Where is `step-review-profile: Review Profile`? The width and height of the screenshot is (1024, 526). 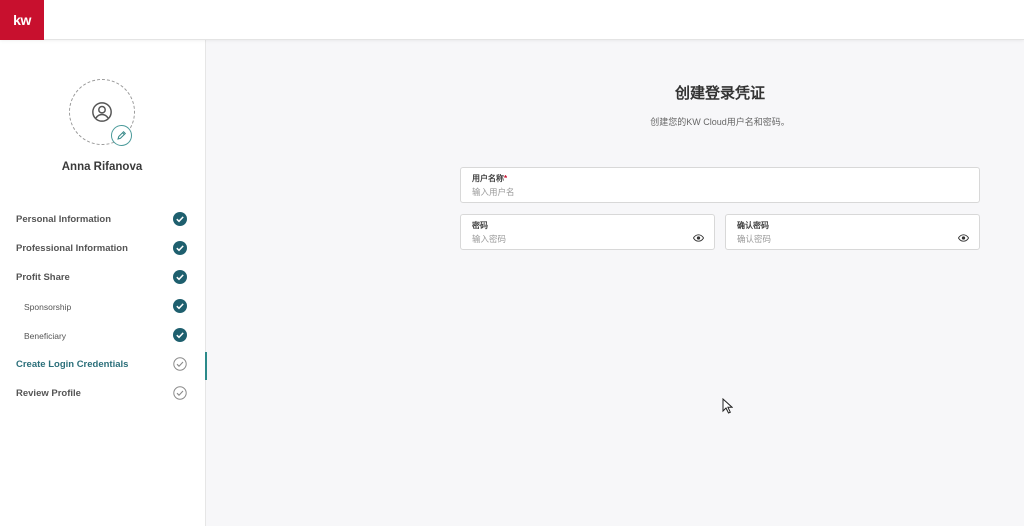 step-review-profile: Review Profile is located at coordinates (103, 393).